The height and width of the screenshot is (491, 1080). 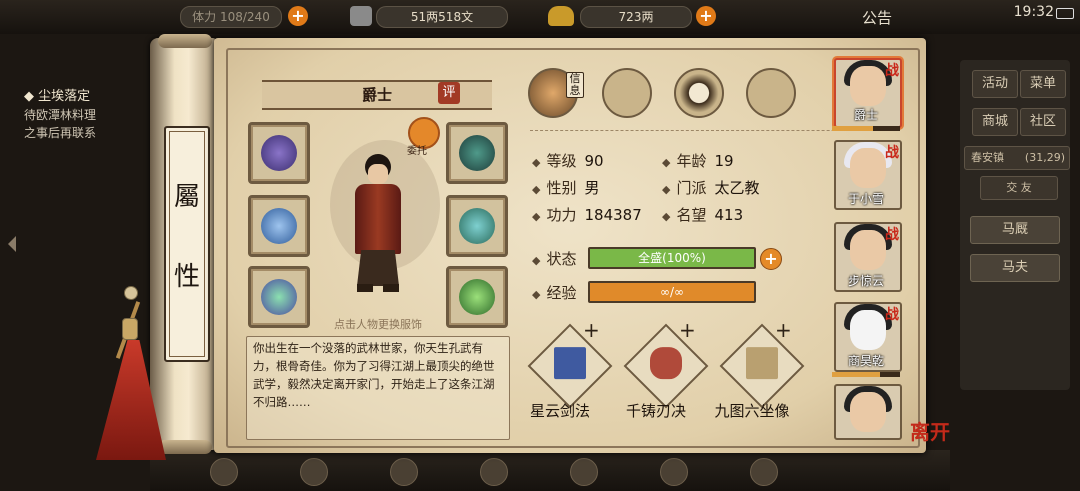 What do you see at coordinates (130, 329) in the screenshot?
I see `tassel-knot` at bounding box center [130, 329].